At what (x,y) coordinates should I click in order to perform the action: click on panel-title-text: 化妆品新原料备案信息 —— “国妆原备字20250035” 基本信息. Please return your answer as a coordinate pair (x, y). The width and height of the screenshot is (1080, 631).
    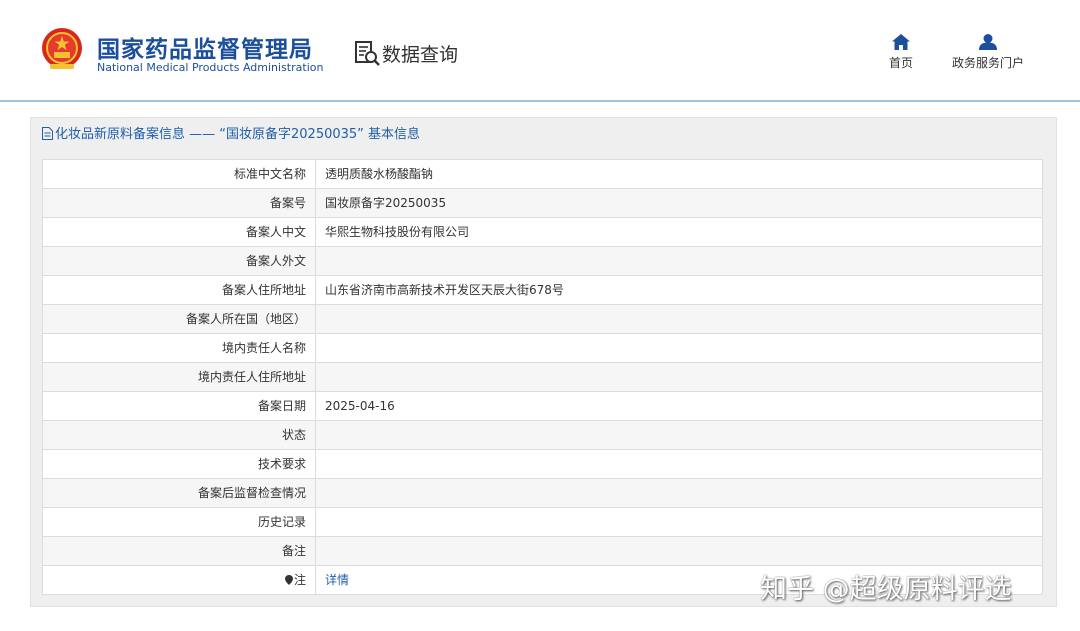
    Looking at the image, I should click on (238, 134).